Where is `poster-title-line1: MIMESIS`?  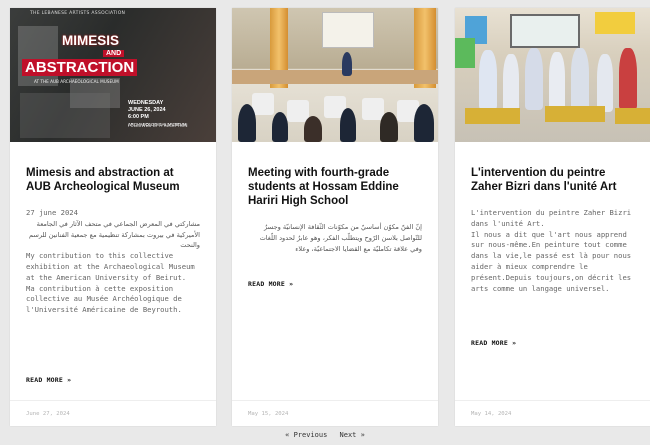 poster-title-line1: MIMESIS is located at coordinates (91, 40).